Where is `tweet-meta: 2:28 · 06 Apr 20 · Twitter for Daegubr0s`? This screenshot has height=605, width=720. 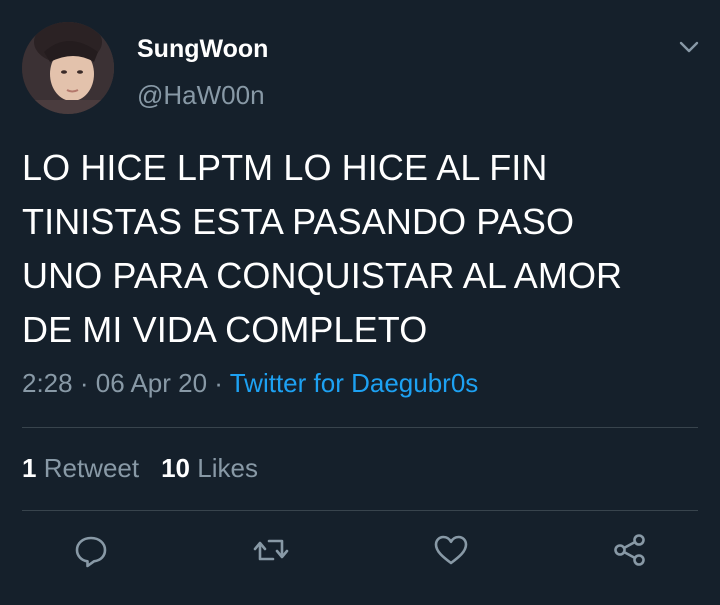 tweet-meta: 2:28 · 06 Apr 20 · Twitter for Daegubr0s is located at coordinates (250, 383).